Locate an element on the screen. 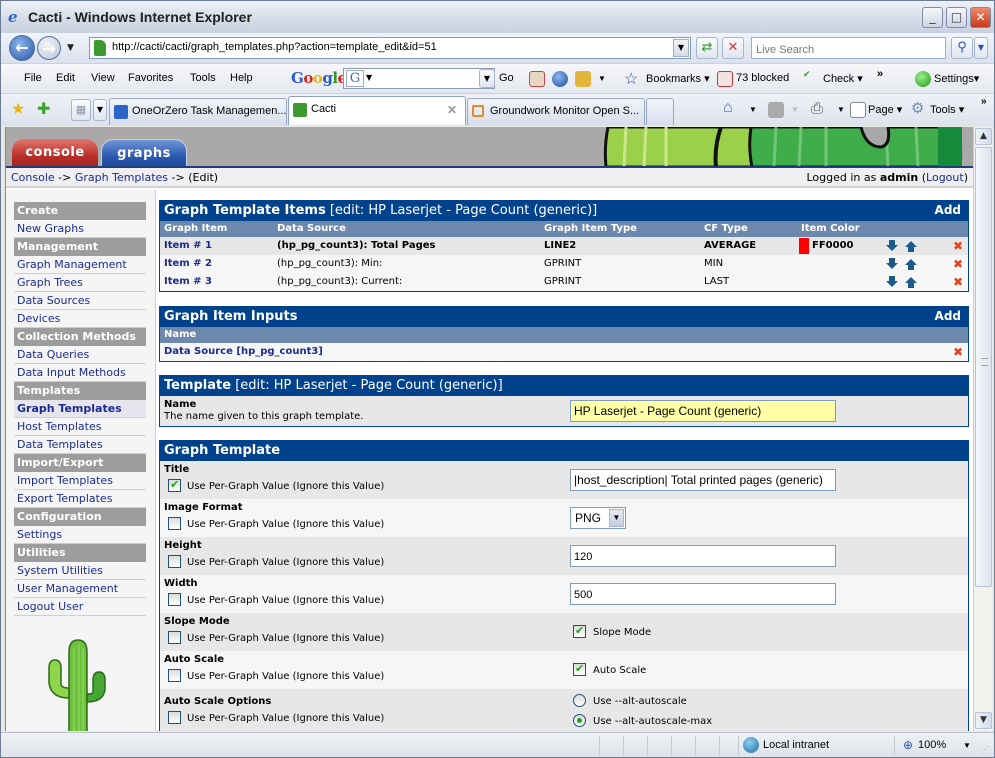  delete-input-icon: ✖ is located at coordinates (958, 352).